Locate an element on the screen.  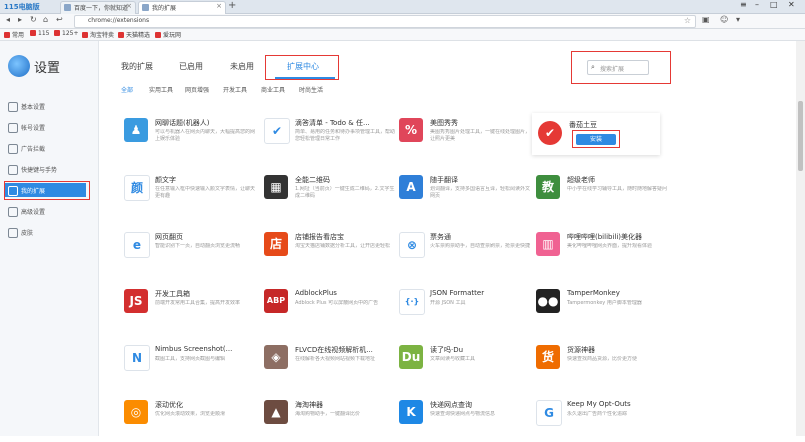
extension-card: K 快递网点查询 快速查询快递网点与物流信息 is located at coordinates (464, 419).